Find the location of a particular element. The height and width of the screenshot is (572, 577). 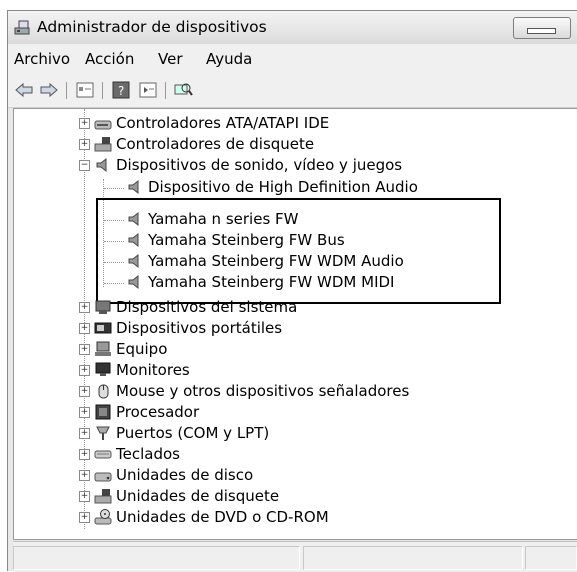

menu-accion: Acción is located at coordinates (109, 59).